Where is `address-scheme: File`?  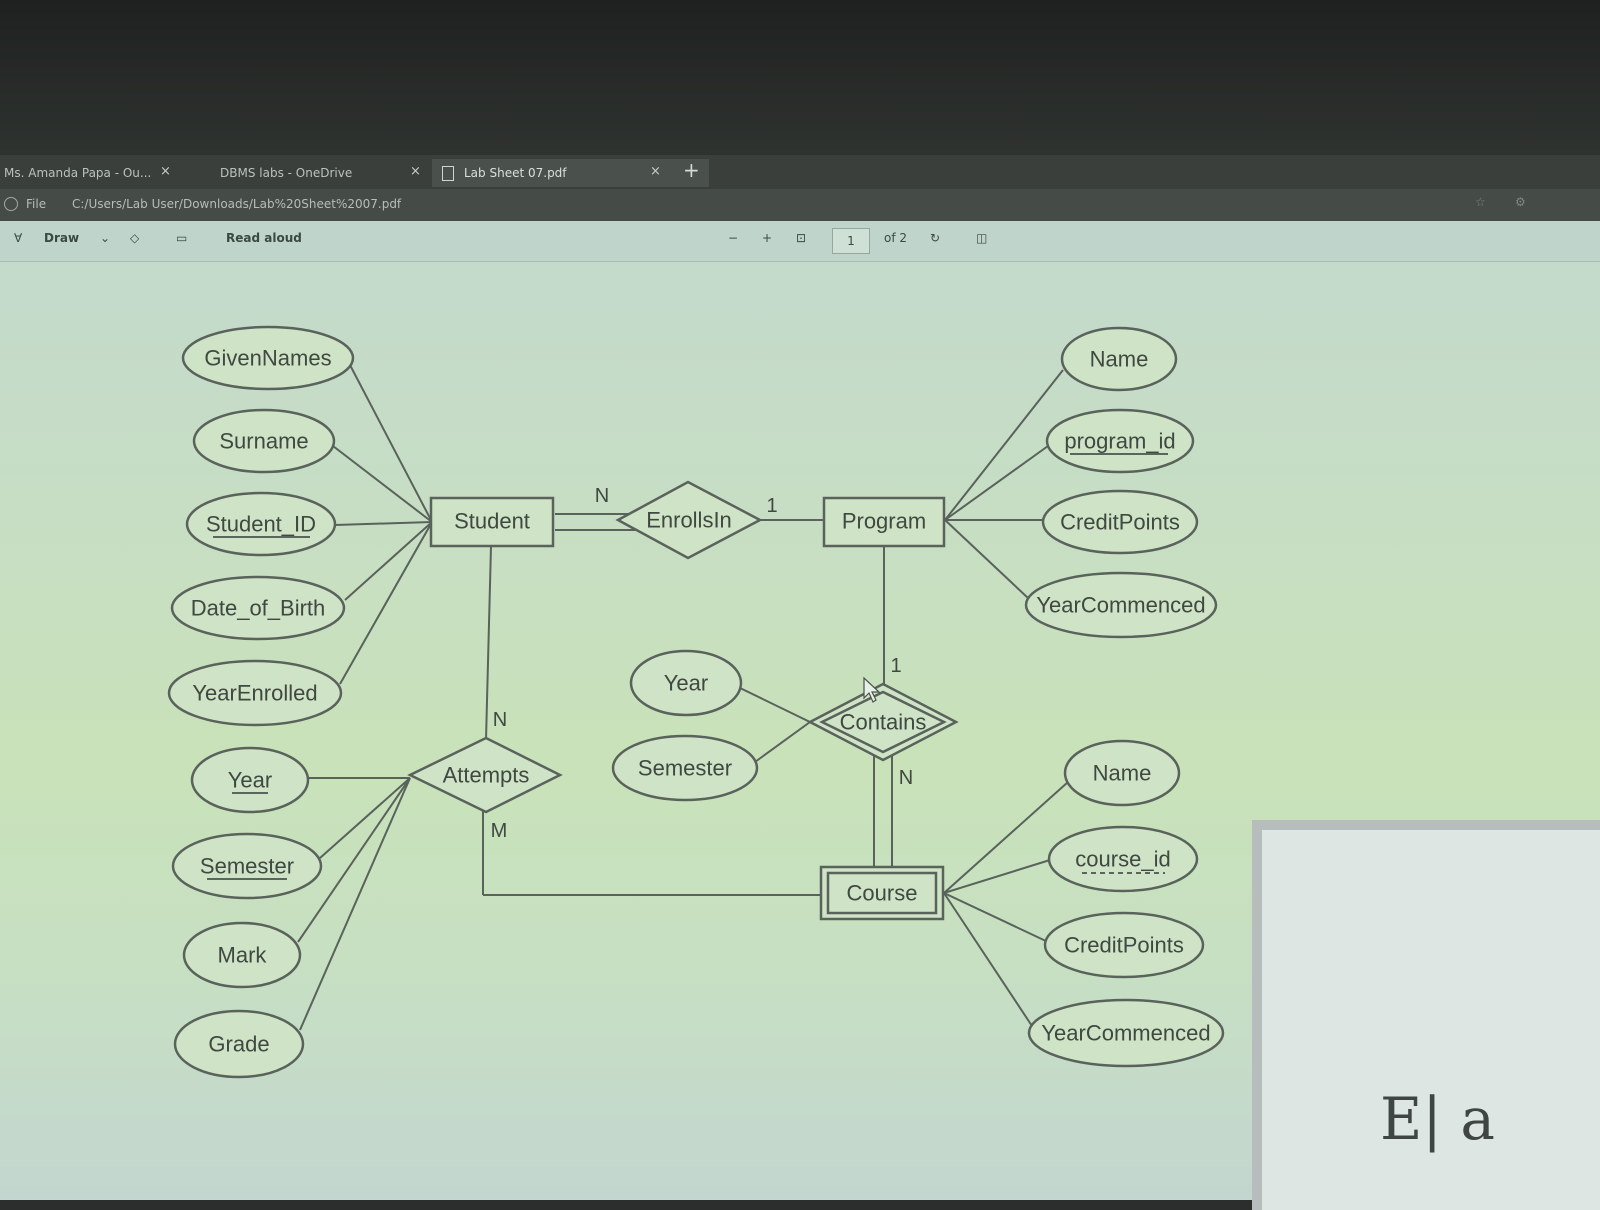
address-scheme: File is located at coordinates (36, 204).